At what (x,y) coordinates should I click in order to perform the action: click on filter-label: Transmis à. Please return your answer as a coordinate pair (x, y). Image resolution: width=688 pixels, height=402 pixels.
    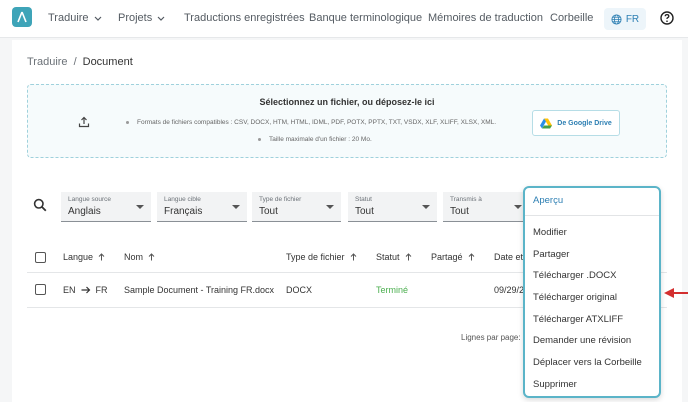
    Looking at the image, I should click on (466, 199).